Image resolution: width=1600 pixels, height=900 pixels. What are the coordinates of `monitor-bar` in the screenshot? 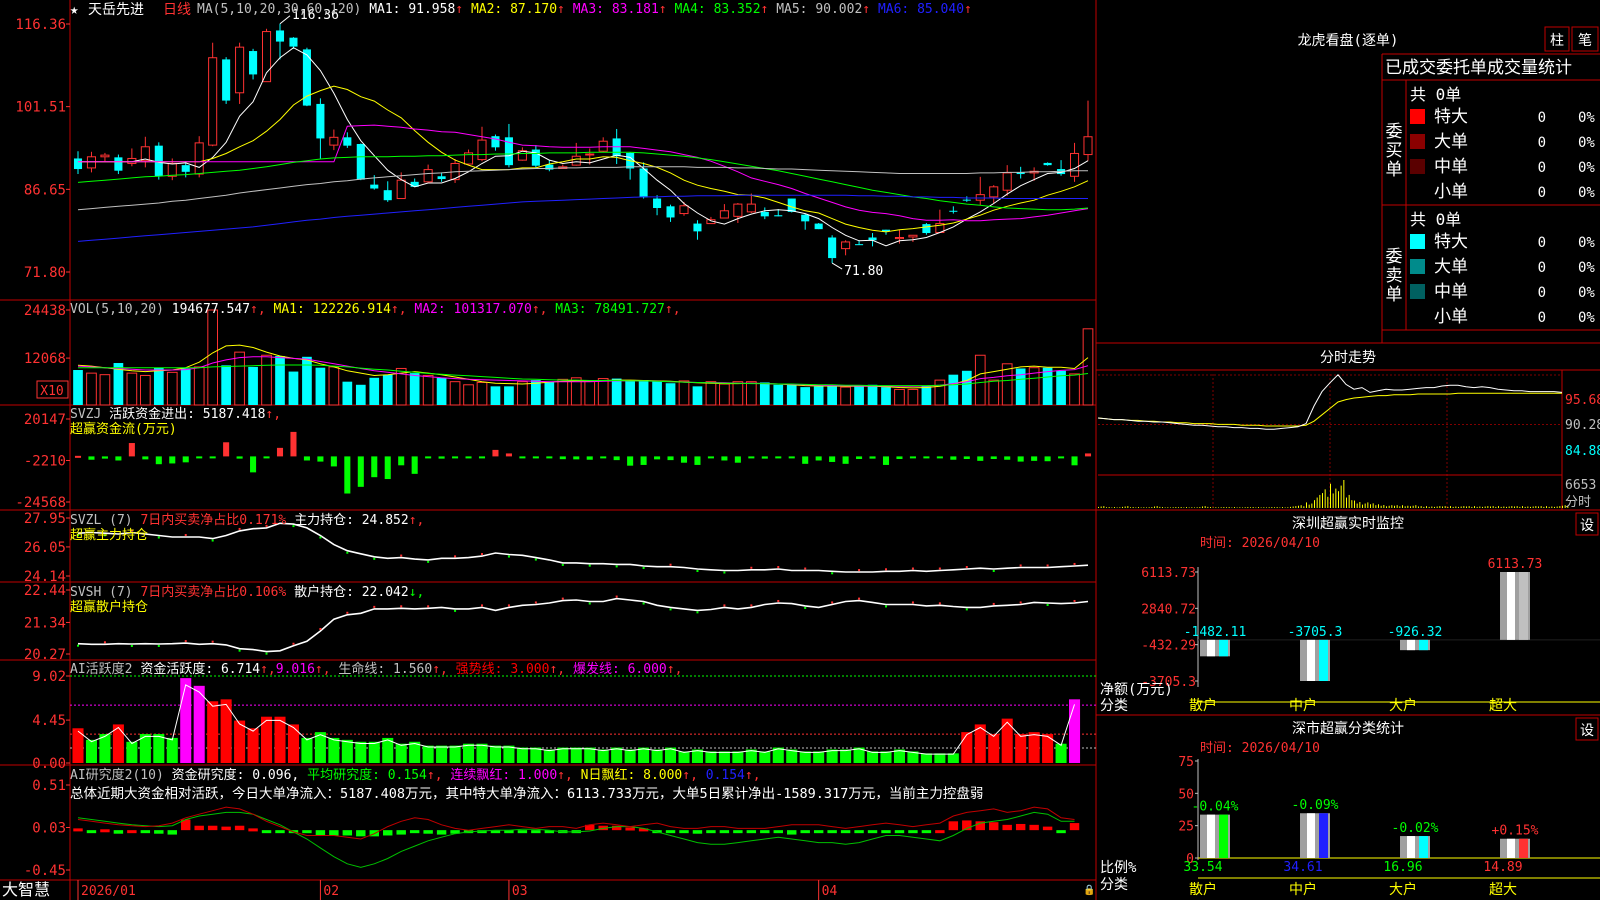 It's located at (1215, 648).